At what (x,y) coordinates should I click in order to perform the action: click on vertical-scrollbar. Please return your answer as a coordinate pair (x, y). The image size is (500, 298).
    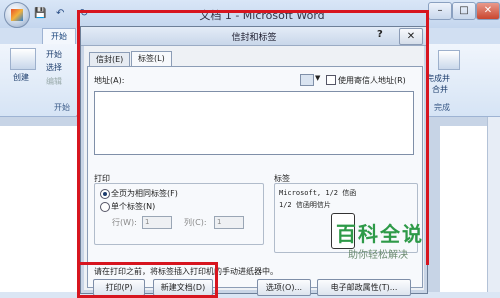
    Looking at the image, I should click on (493, 204).